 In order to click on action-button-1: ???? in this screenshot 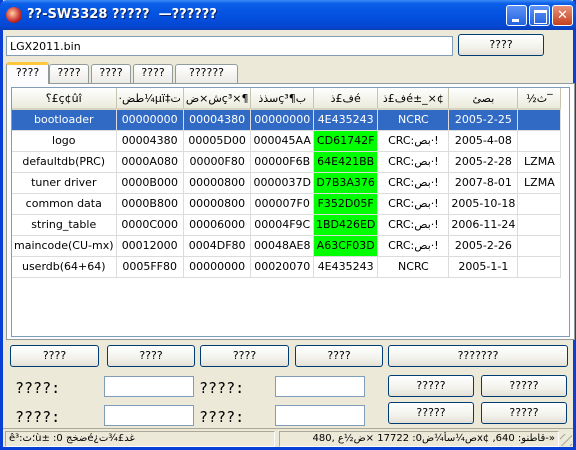, I will do `click(54, 356)`.